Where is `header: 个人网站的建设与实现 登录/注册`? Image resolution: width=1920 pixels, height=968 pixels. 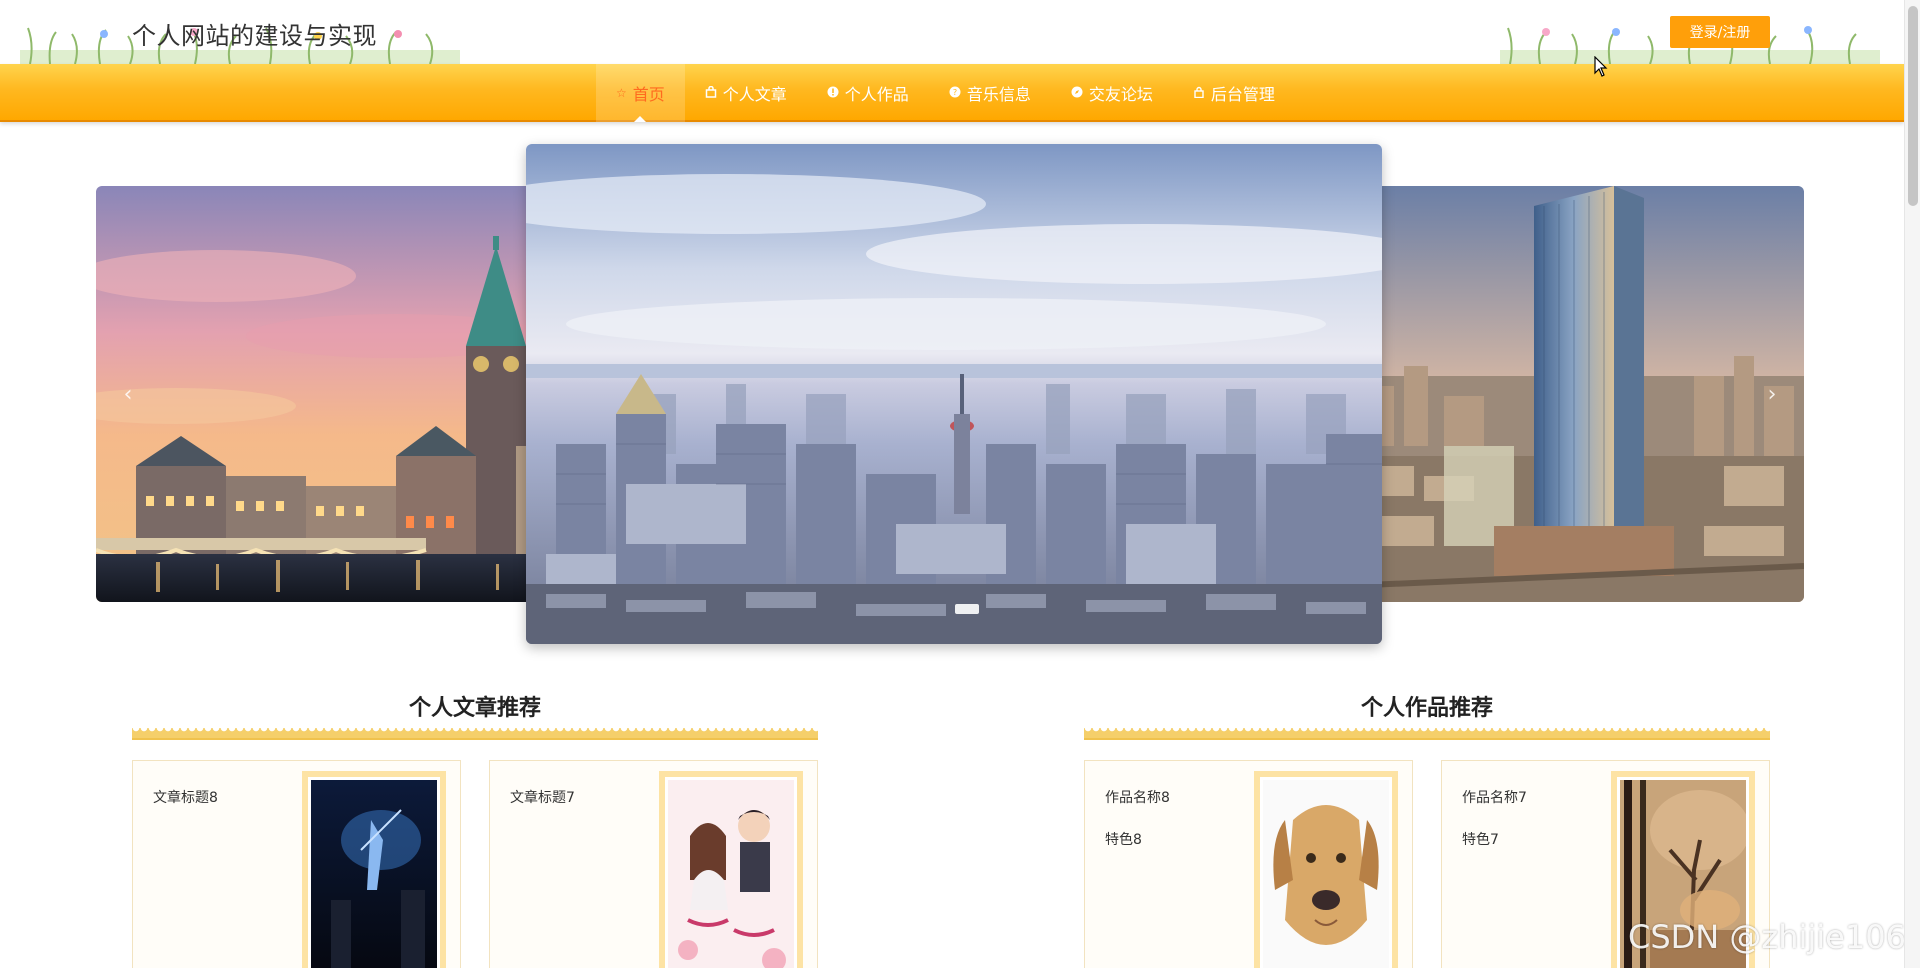
header: 个人网站的建设与实现 登录/注册 is located at coordinates (952, 32).